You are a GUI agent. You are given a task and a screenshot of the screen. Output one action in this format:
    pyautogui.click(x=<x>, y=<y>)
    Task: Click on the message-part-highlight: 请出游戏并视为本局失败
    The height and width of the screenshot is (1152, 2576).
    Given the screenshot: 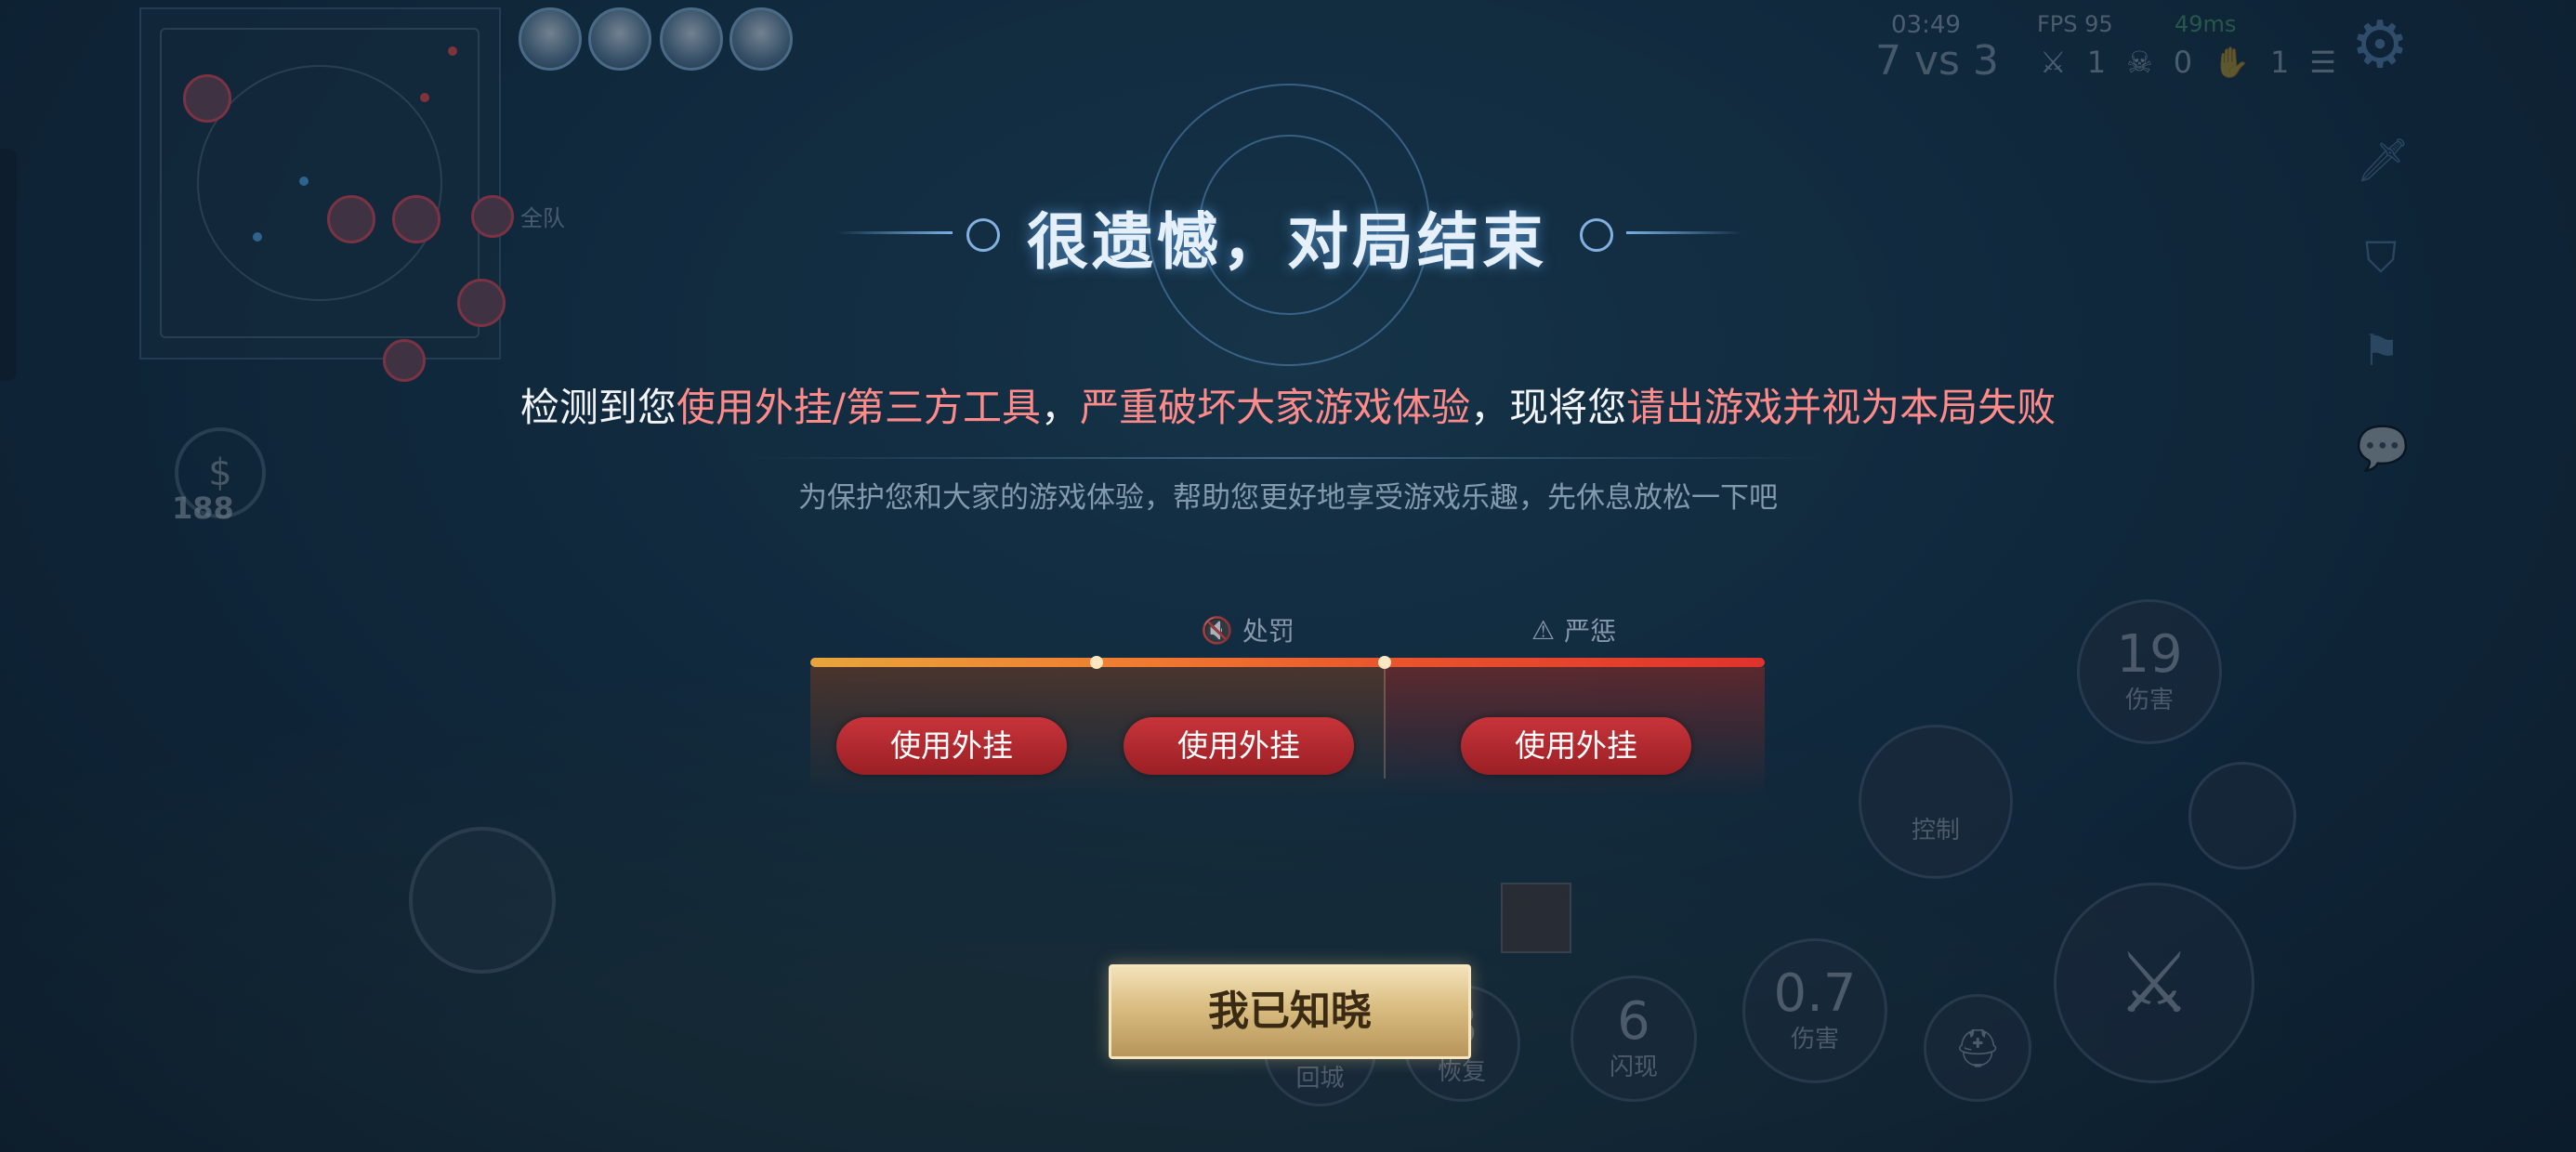 What is the action you would take?
    pyautogui.click(x=1841, y=407)
    